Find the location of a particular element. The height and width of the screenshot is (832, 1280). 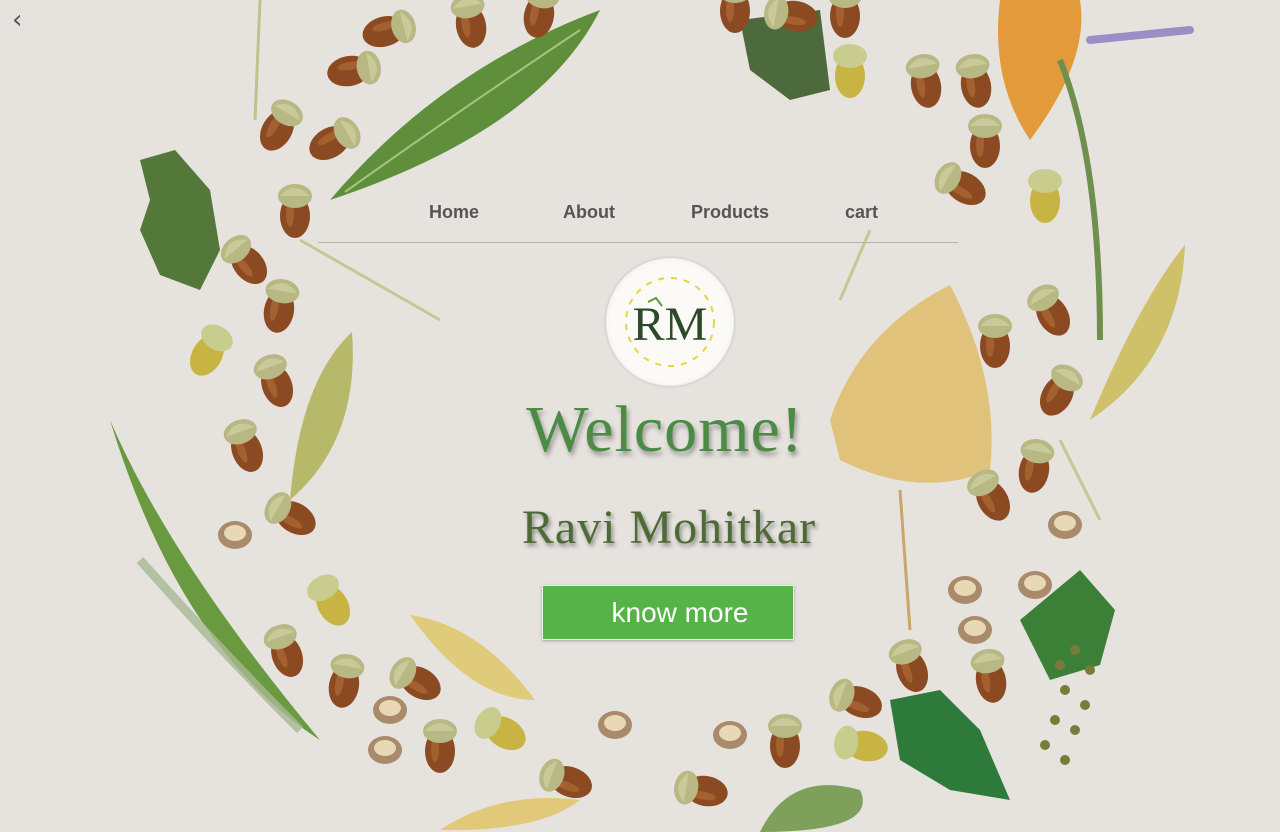

nav-about-link: About is located at coordinates (589, 212).